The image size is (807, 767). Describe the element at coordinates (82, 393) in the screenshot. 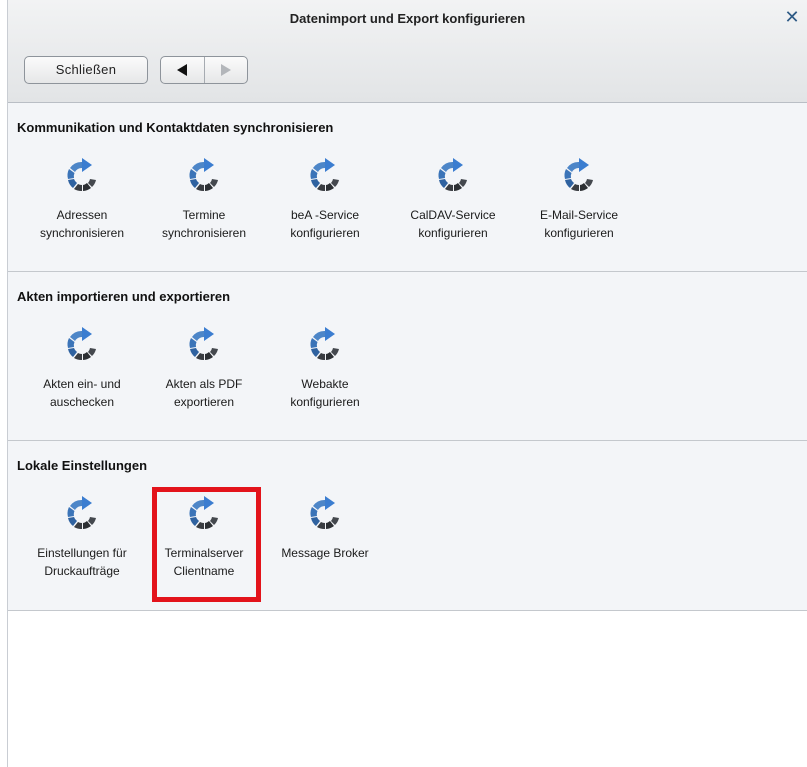

I see `item-label: Akten ein- und auschecken` at that location.